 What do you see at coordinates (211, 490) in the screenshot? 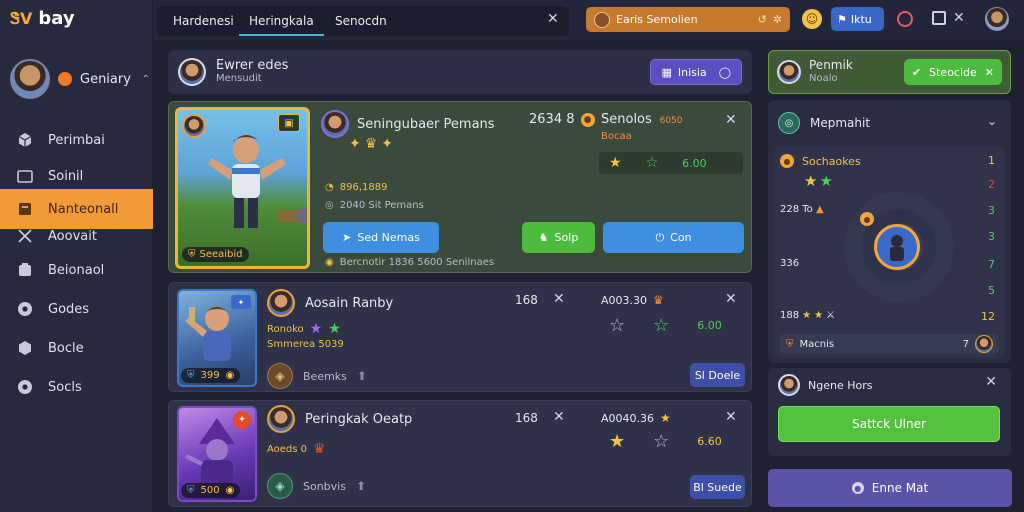
I see `card-badge: ⛨ 500 ◉` at bounding box center [211, 490].